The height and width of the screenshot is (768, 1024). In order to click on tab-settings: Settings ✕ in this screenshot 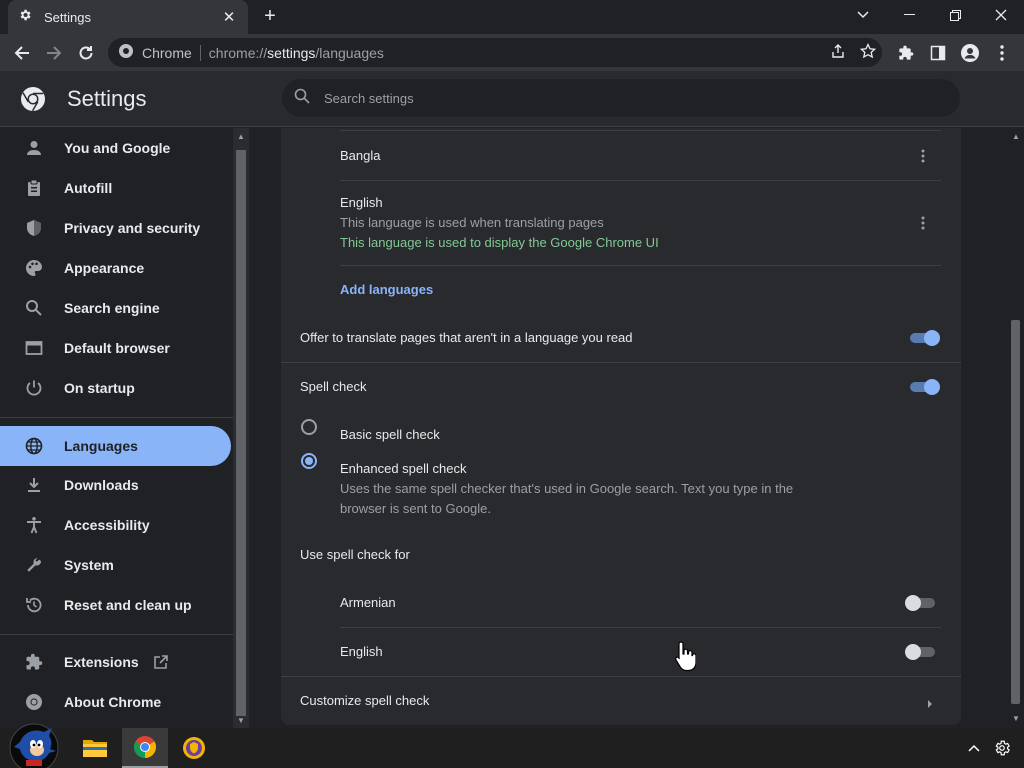, I will do `click(128, 17)`.